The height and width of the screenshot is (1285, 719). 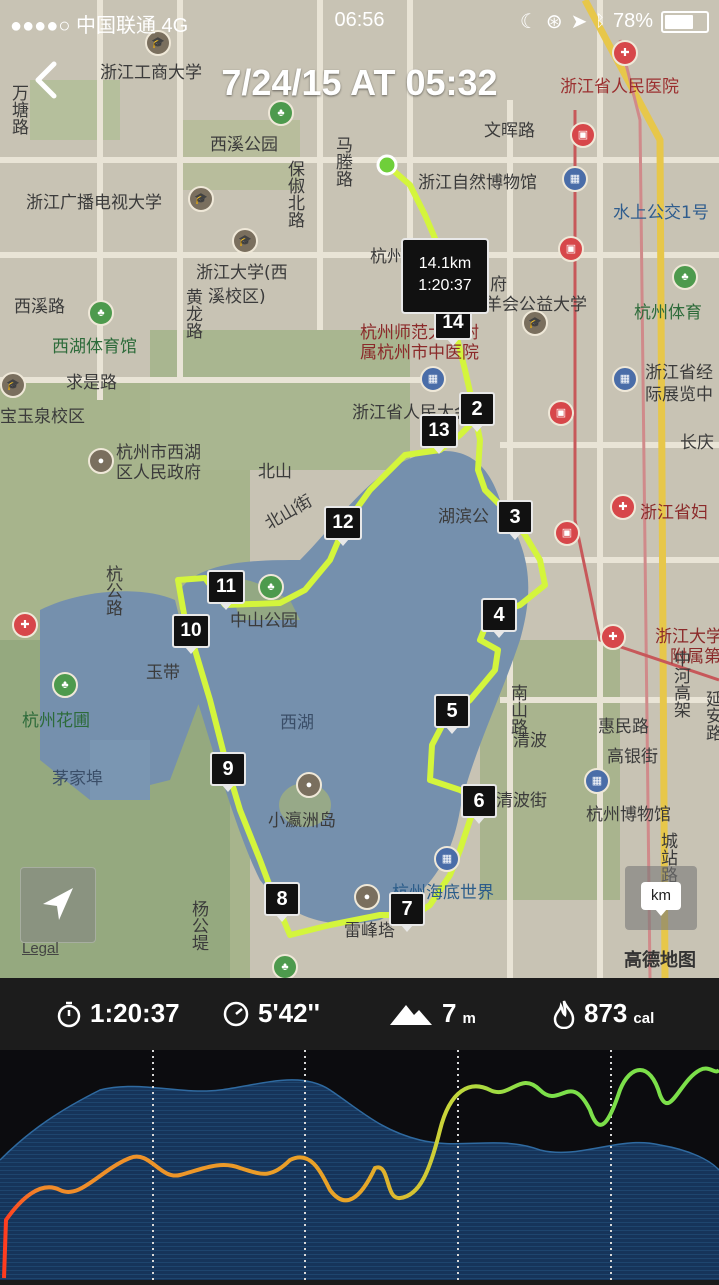 I want to click on map-label: 马塍路, so click(x=342, y=161).